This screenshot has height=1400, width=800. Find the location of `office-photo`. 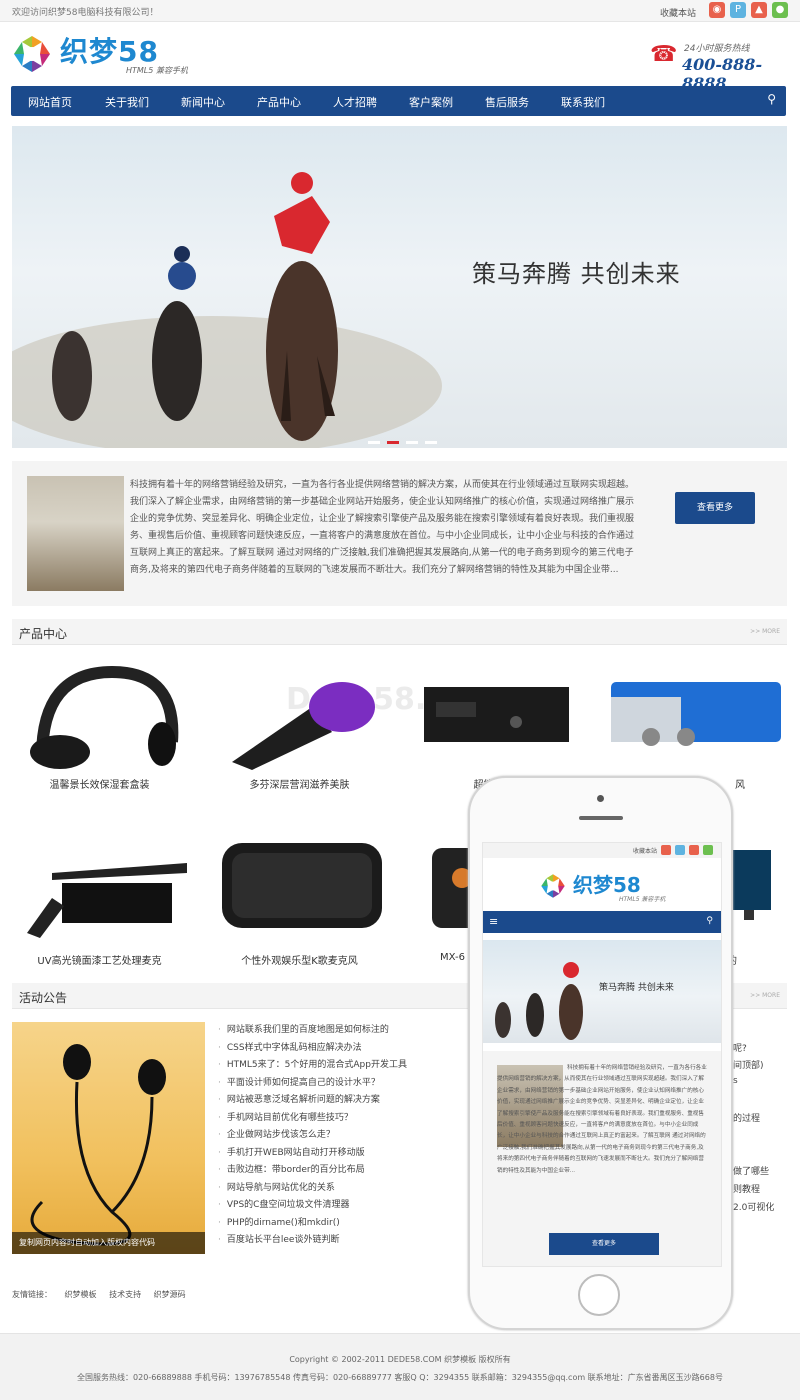

office-photo is located at coordinates (75, 533).